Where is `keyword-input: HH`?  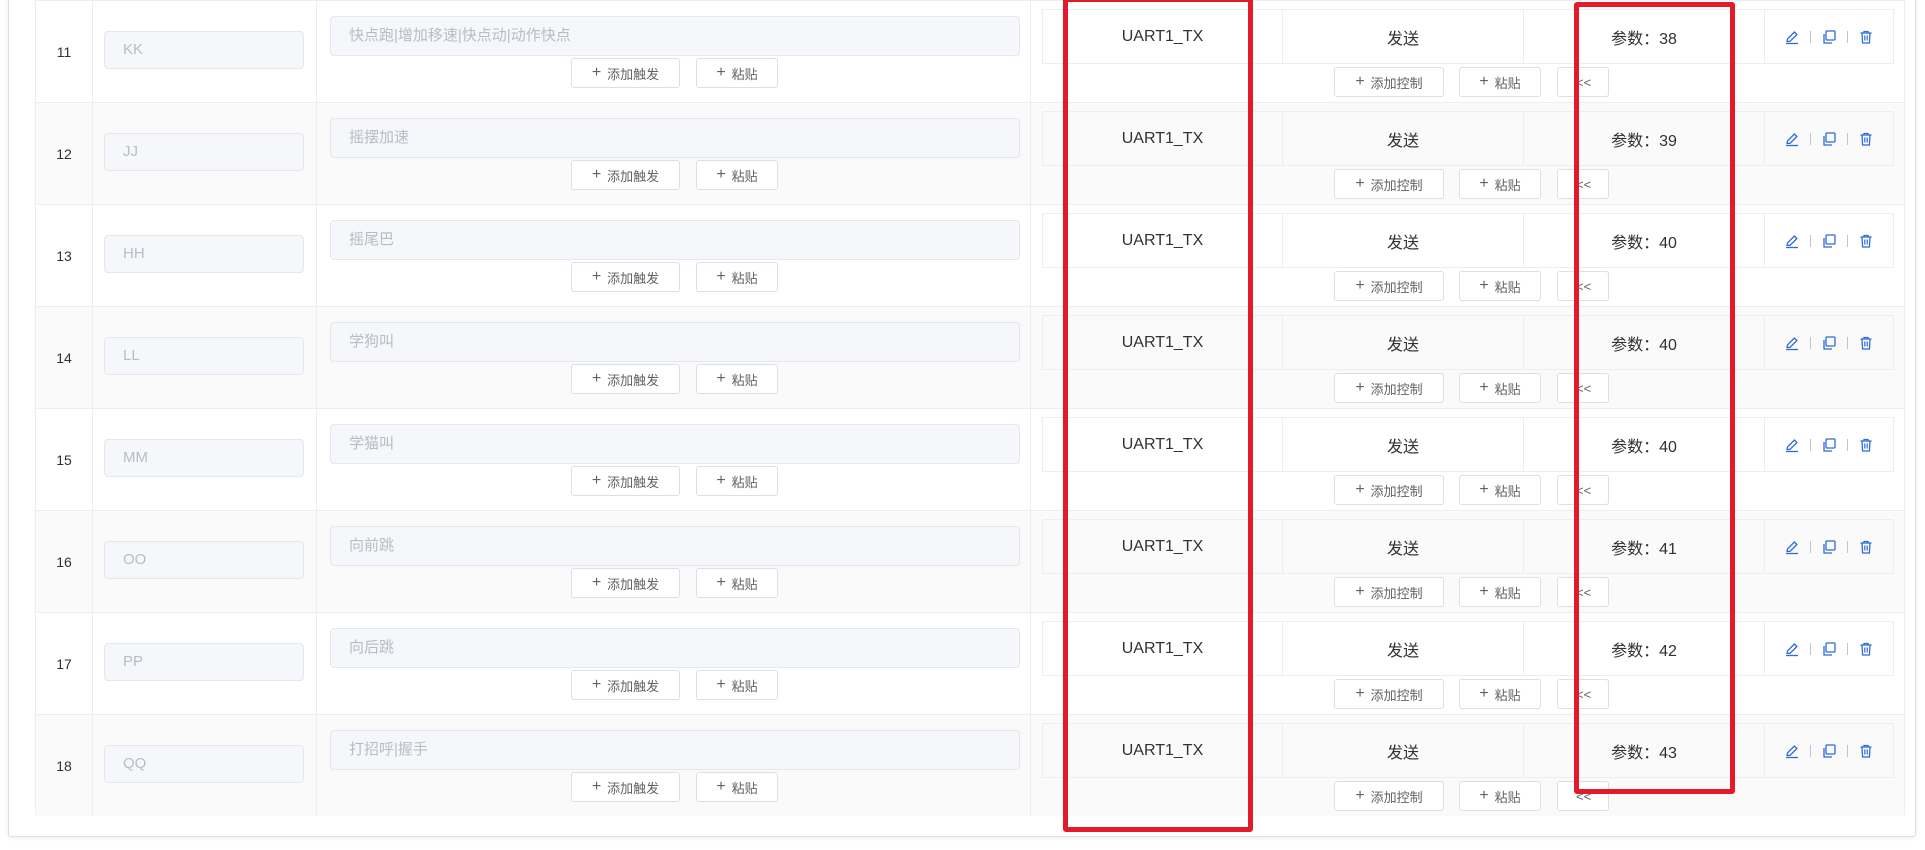 keyword-input: HH is located at coordinates (204, 254).